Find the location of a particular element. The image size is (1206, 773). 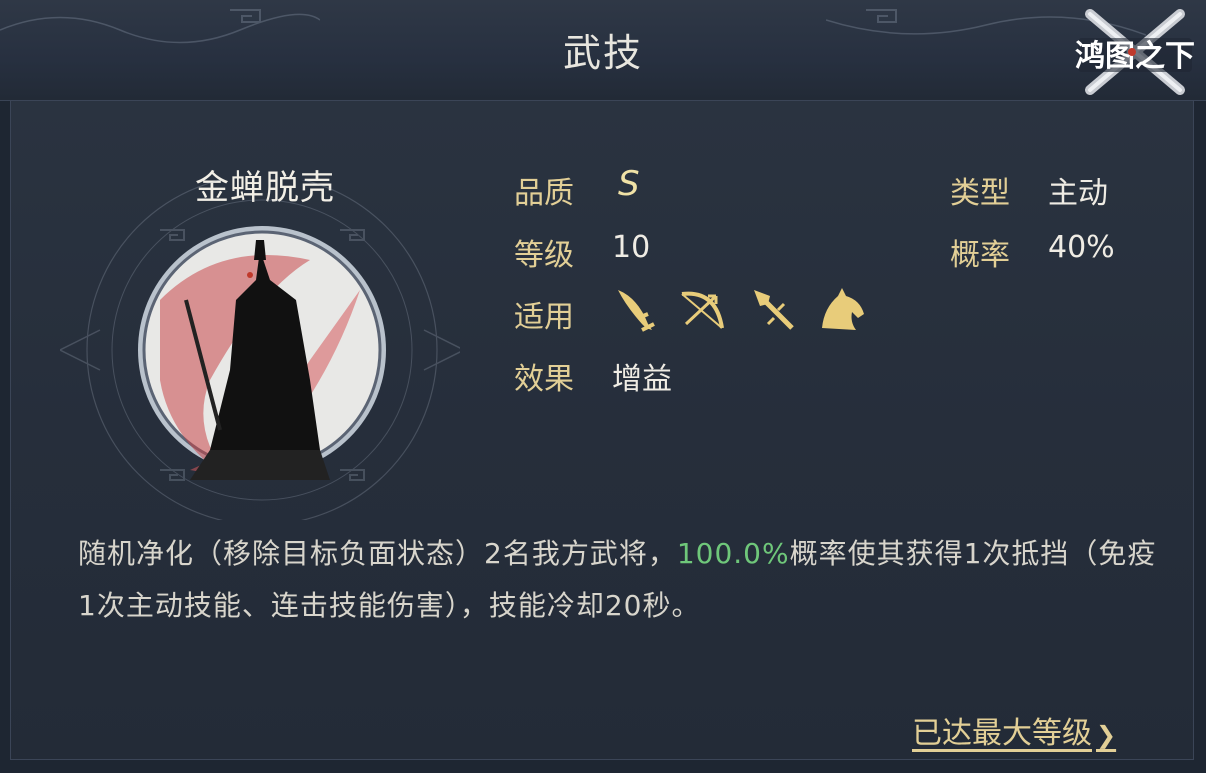

level-value: 10 is located at coordinates (631, 247).